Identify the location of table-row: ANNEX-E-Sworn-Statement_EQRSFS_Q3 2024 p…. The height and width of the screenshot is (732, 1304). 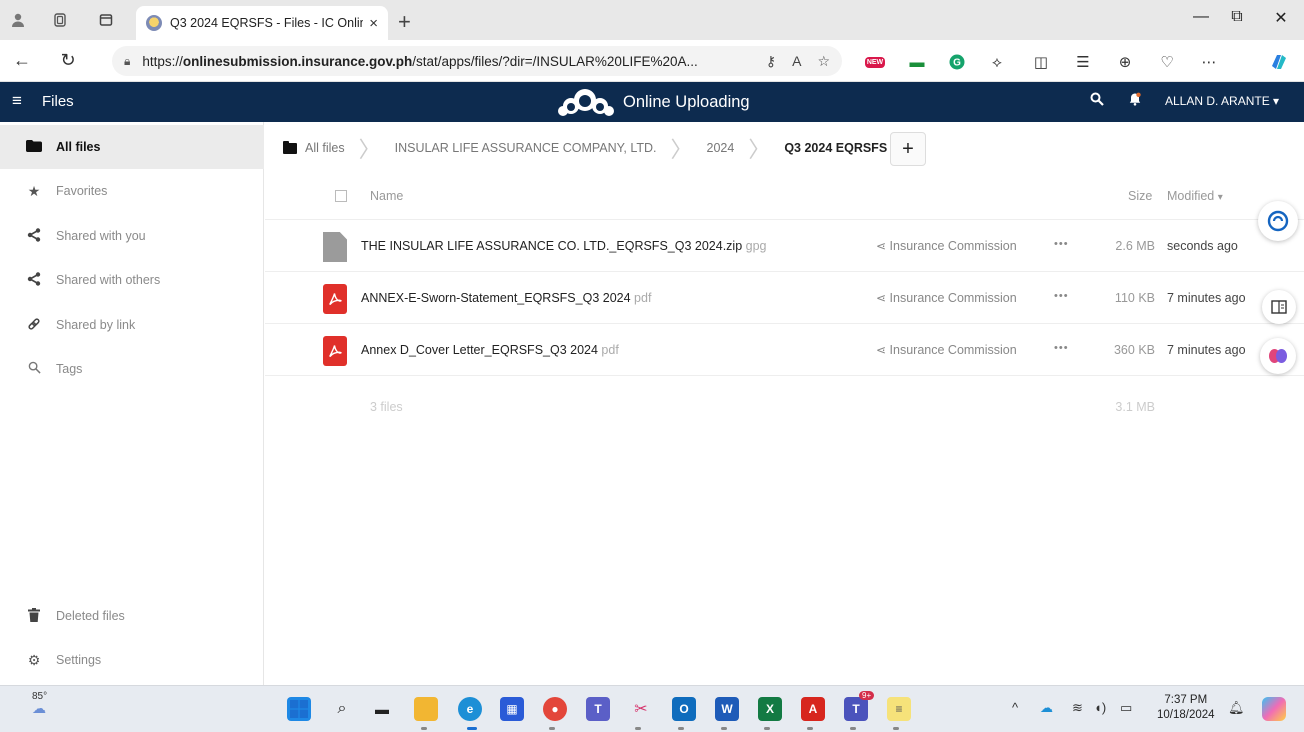
(784, 298).